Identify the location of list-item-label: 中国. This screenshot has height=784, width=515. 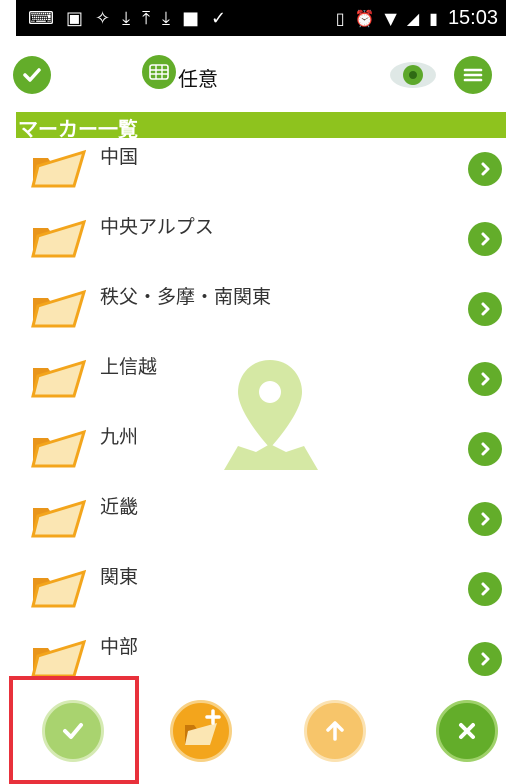
(119, 157).